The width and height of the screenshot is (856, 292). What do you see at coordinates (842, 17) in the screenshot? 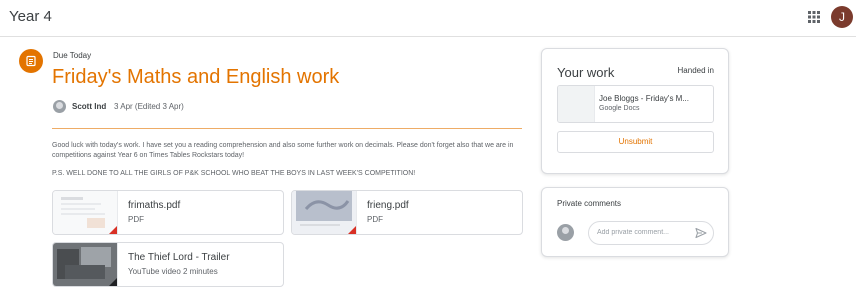
I see `user-avatar: J` at bounding box center [842, 17].